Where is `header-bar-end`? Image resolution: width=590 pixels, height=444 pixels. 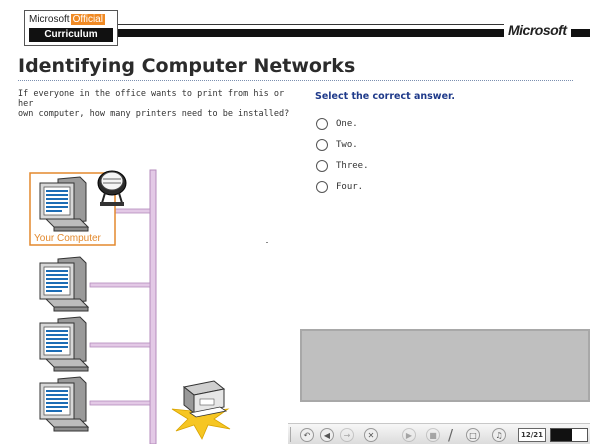
header-bar-end is located at coordinates (580, 33).